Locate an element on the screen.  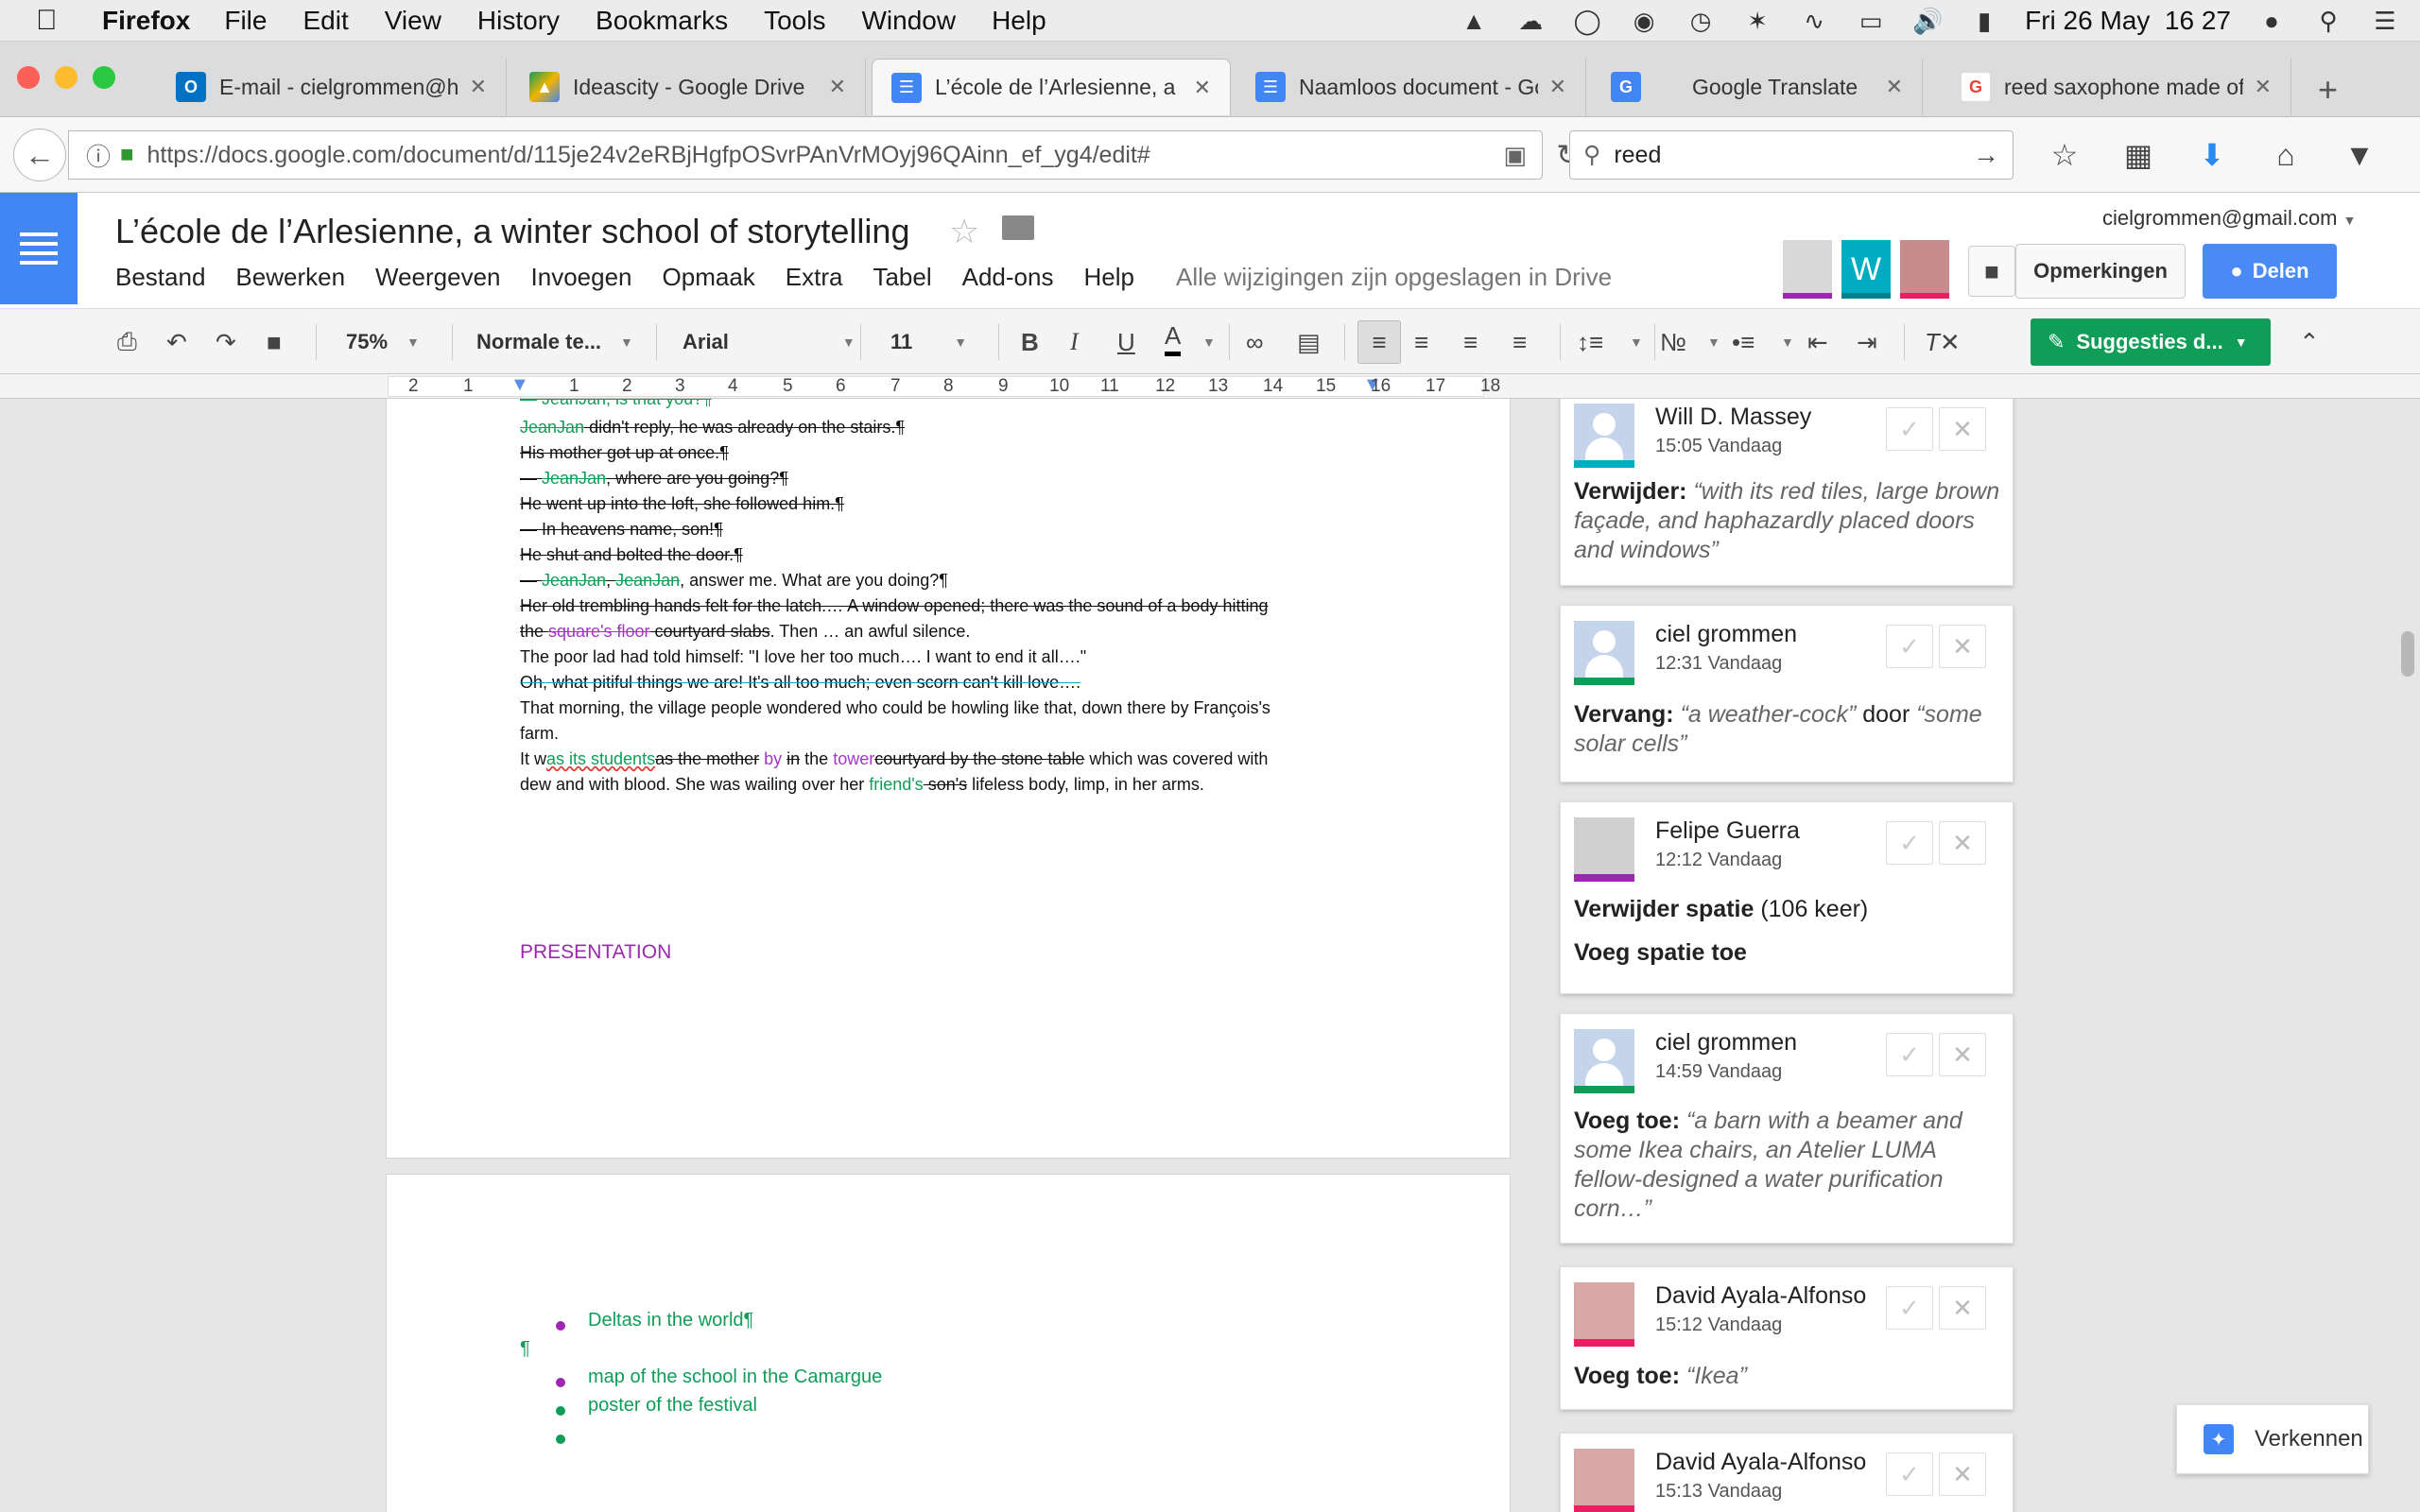
info-icon: ⓘ is located at coordinates (99, 155).